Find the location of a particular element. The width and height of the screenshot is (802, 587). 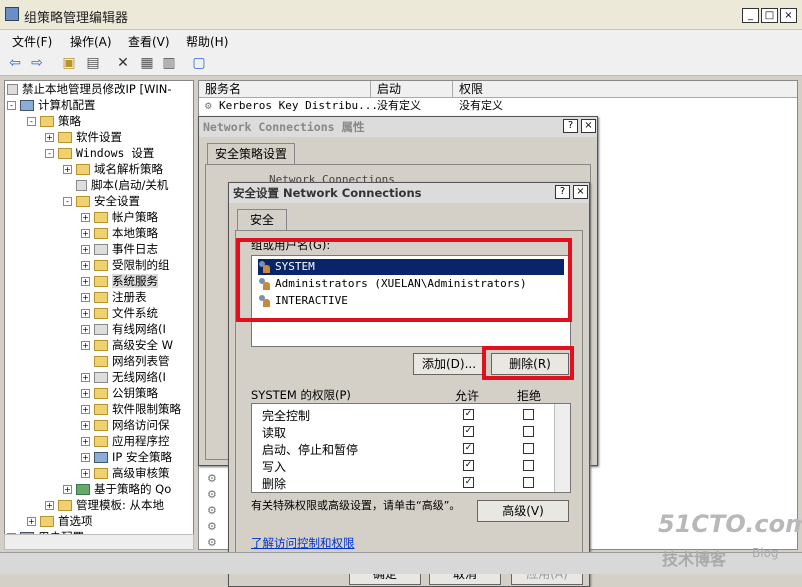

tree-computer-config: - 计算机配置 is located at coordinates (51, 105).